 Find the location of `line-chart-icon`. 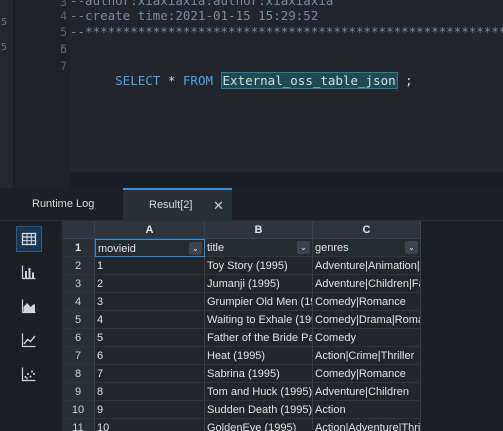

line-chart-icon is located at coordinates (29, 340).